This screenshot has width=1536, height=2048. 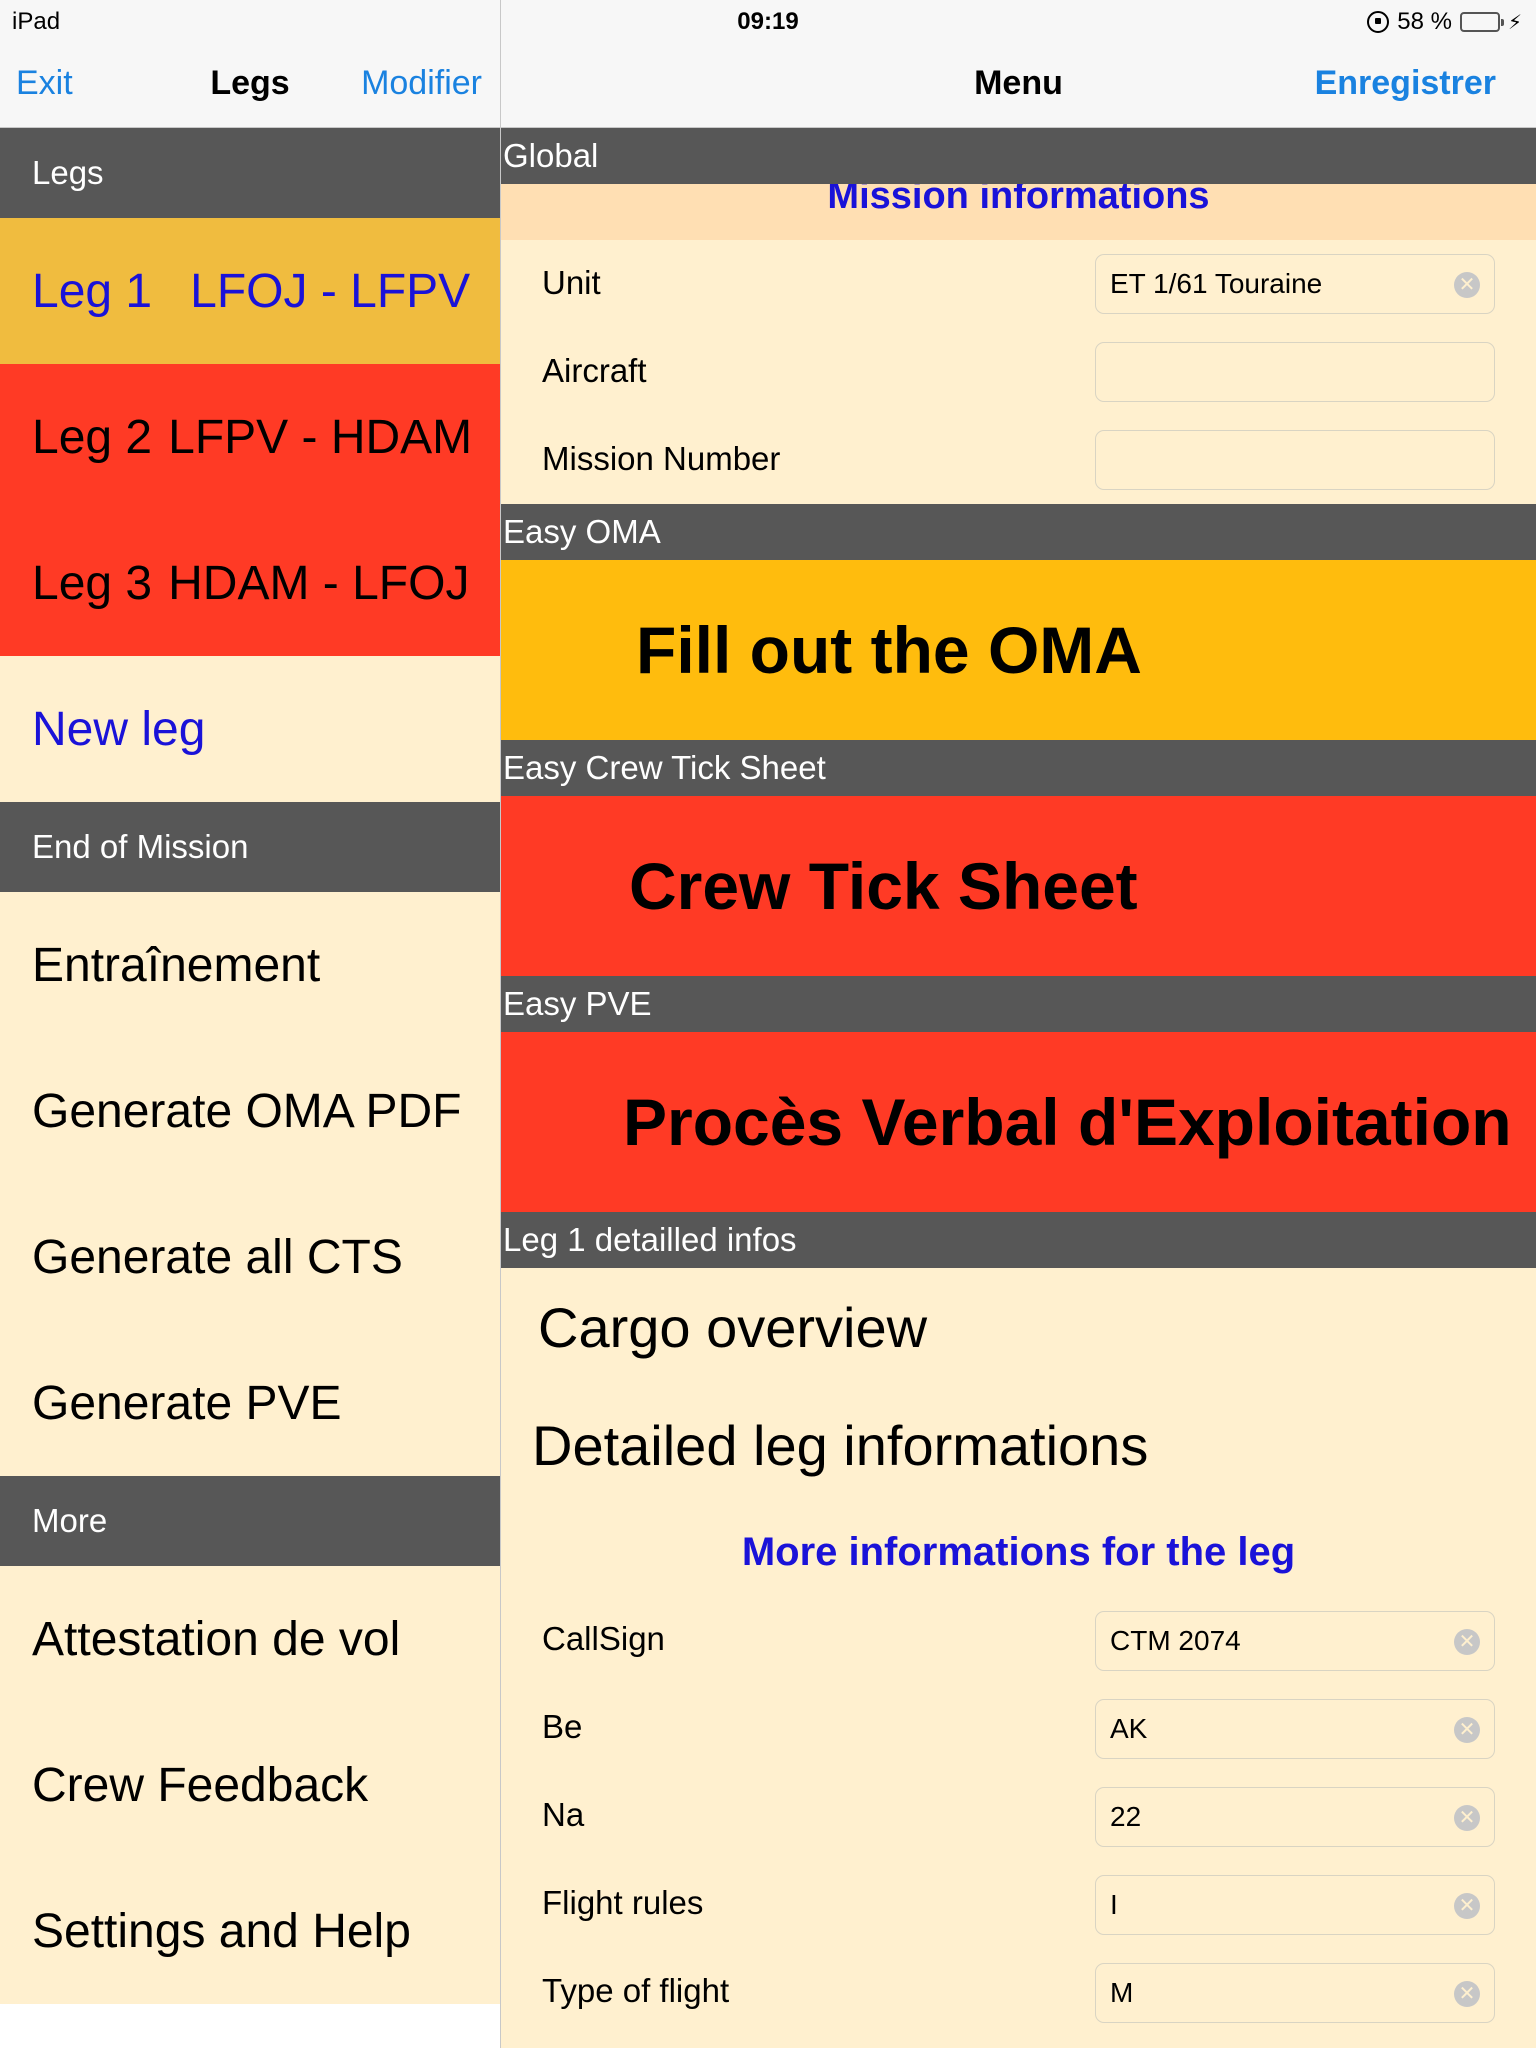 I want to click on legs-section-header: Legs, so click(x=250, y=173).